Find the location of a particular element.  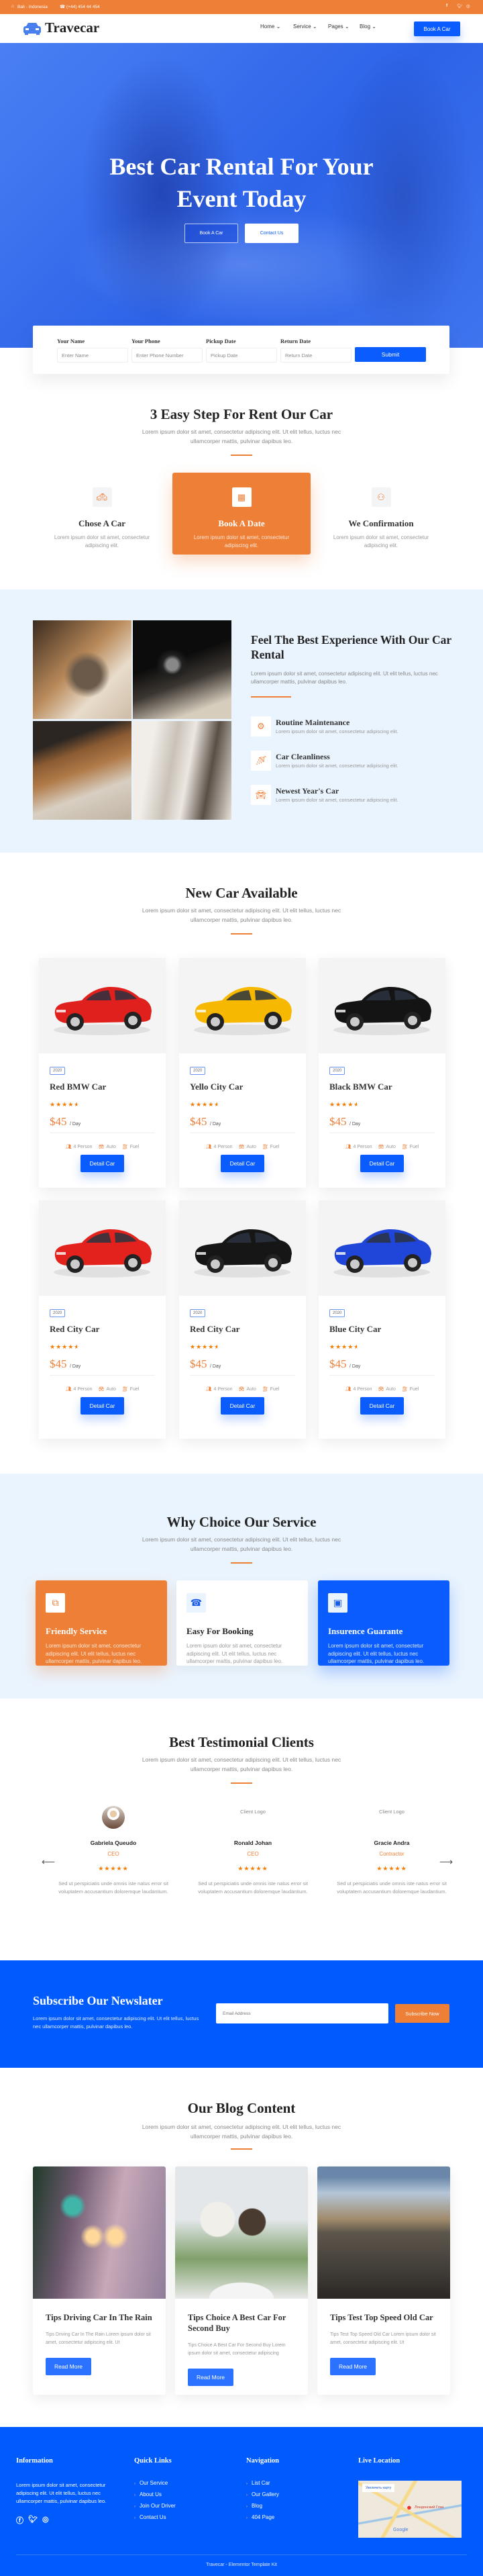

nav-service: Service ⌄ is located at coordinates (305, 26).